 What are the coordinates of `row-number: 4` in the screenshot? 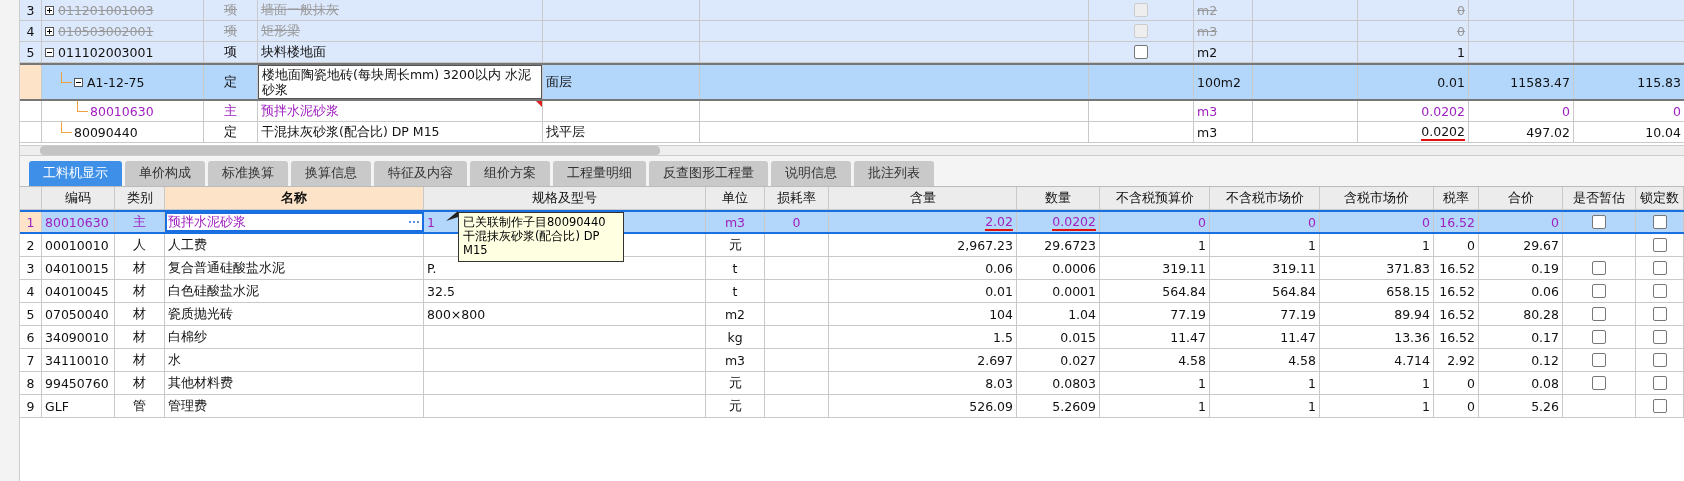 It's located at (30, 31).